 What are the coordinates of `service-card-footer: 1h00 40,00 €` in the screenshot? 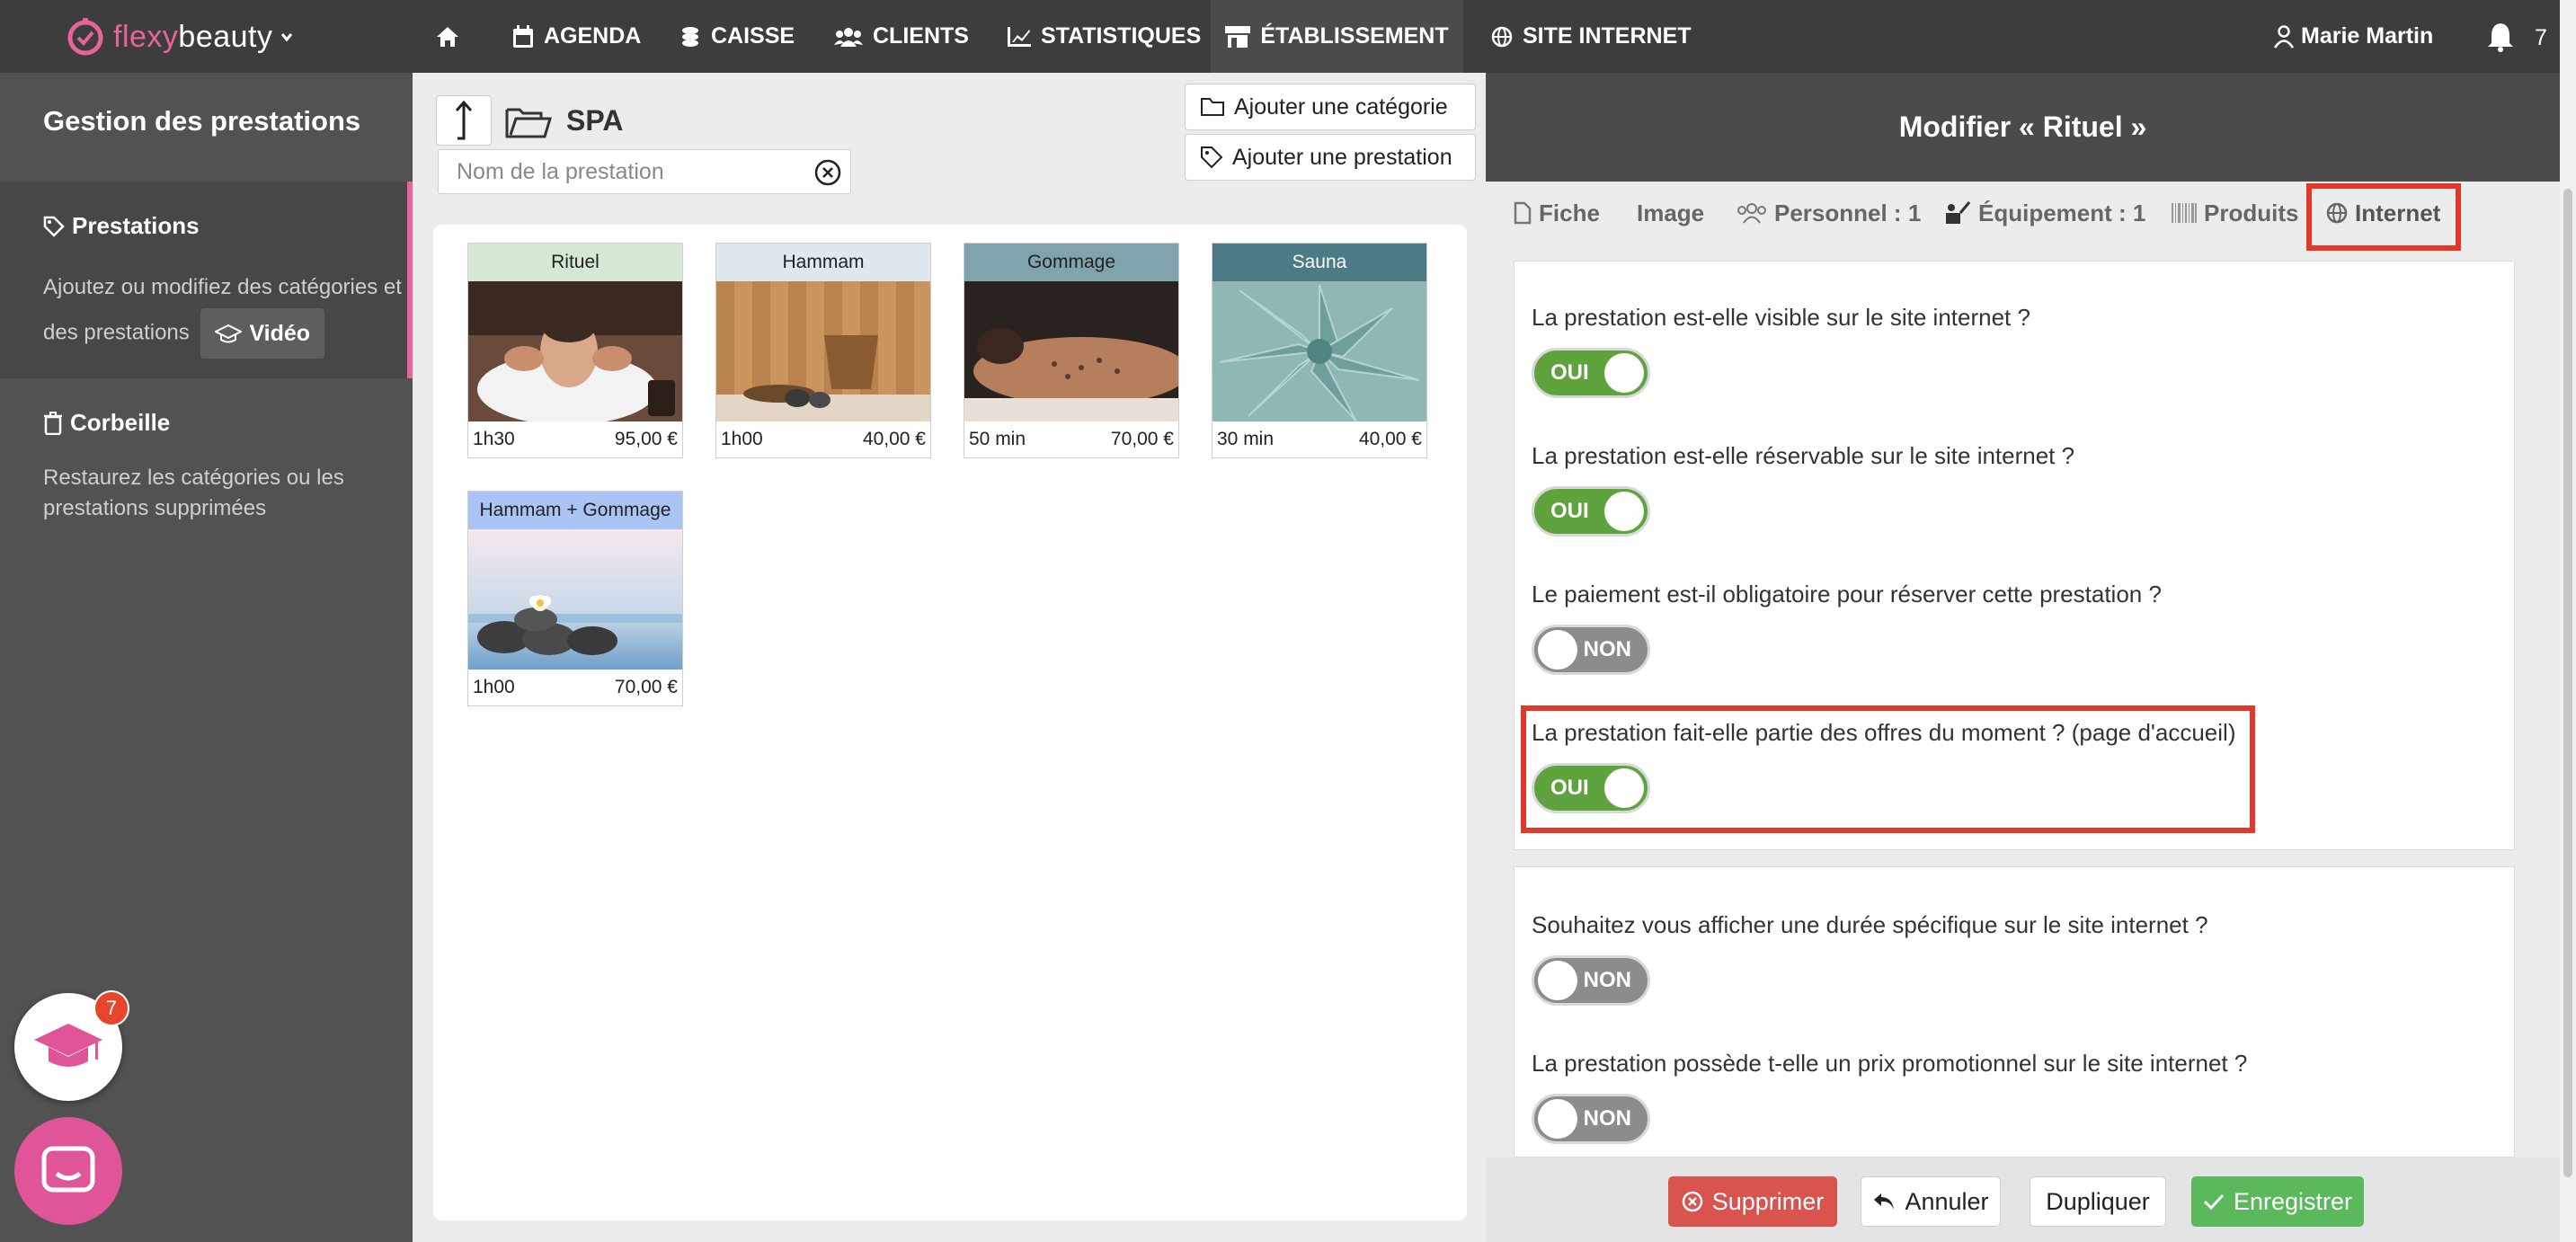 It's located at (823, 439).